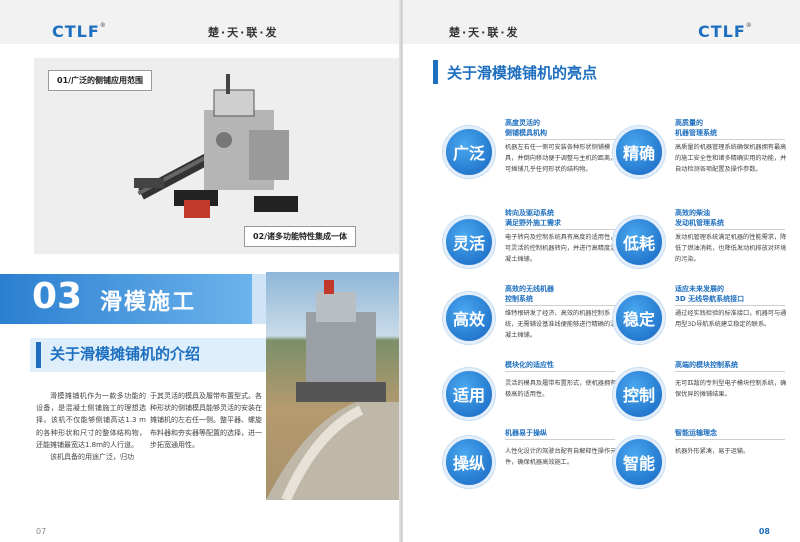 The height and width of the screenshot is (542, 800). I want to click on feature-description: 人性化设计的驾驶台配有自解释性操作元件，确保机器高效施工。, so click(561, 457).